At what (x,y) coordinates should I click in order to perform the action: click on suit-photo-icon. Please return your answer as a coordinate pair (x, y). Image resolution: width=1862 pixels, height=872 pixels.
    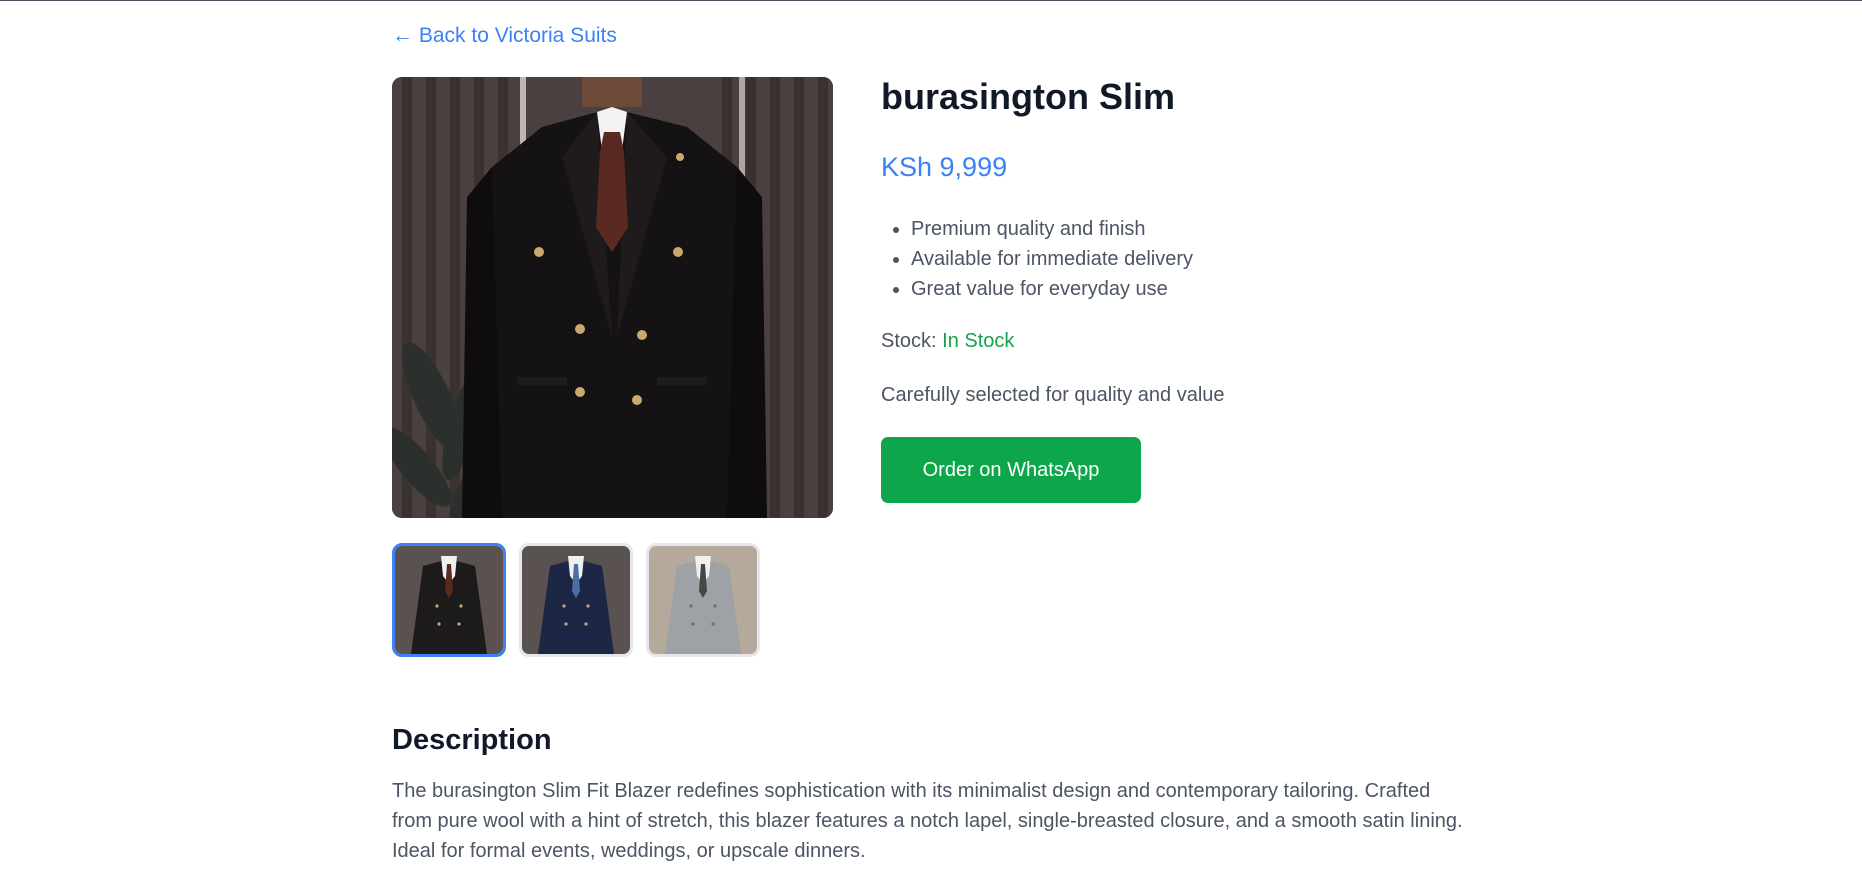
    Looking at the image, I should click on (612, 297).